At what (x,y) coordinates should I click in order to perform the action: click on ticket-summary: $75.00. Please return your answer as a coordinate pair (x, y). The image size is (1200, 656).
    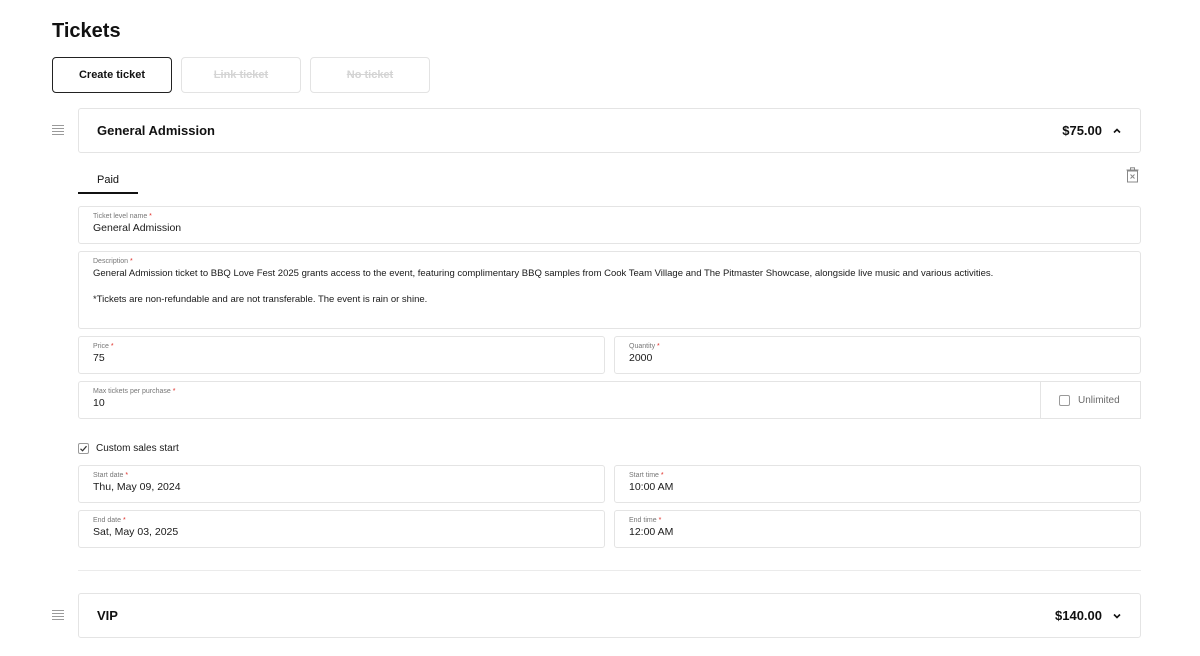
    Looking at the image, I should click on (1092, 130).